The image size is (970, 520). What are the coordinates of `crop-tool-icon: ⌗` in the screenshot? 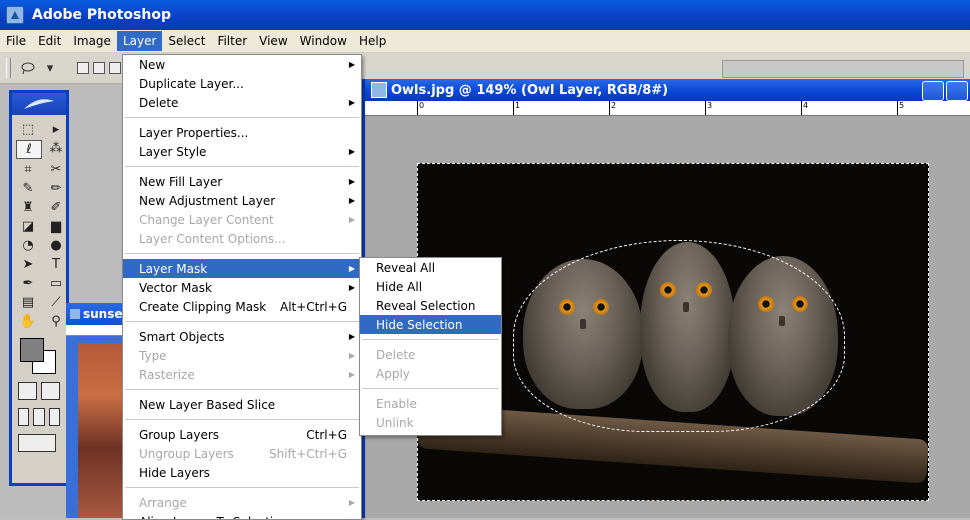 It's located at (28, 169).